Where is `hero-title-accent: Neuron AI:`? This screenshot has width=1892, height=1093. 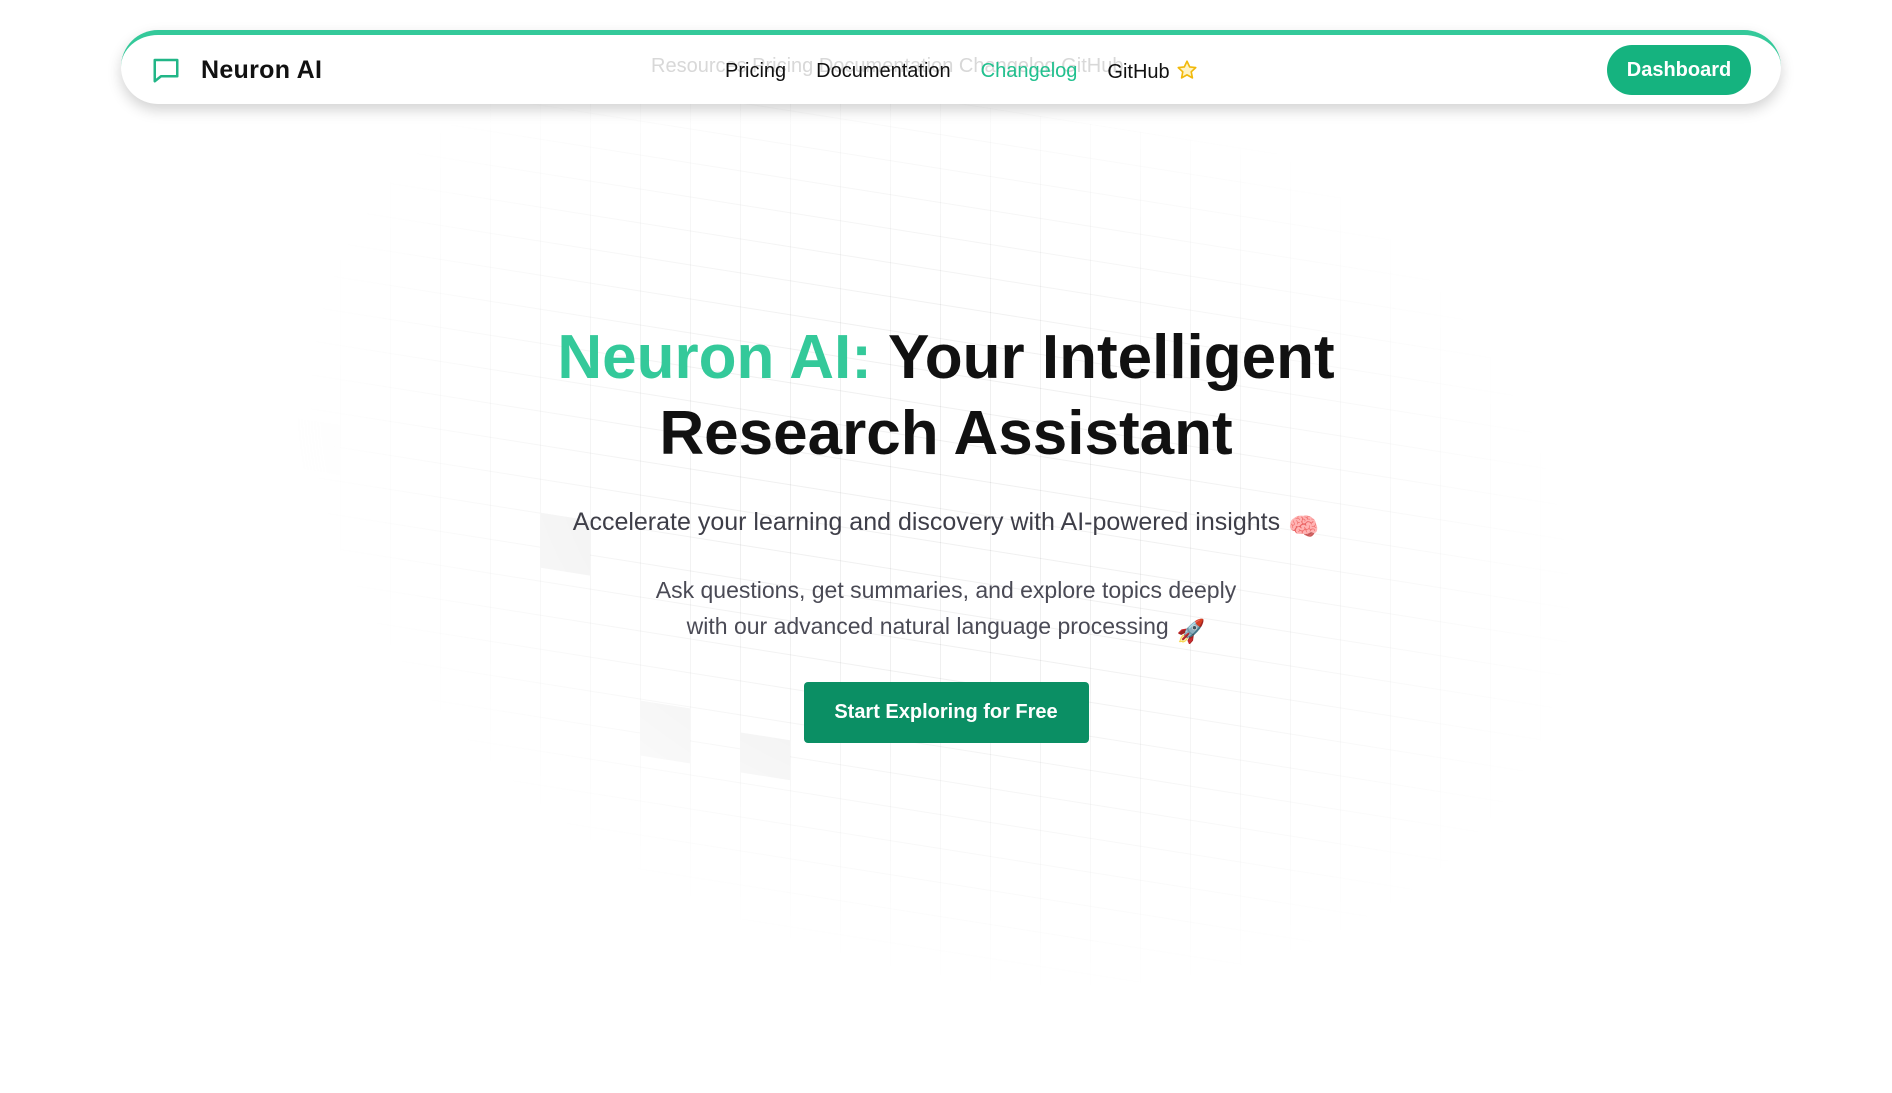
hero-title-accent: Neuron AI: is located at coordinates (714, 357).